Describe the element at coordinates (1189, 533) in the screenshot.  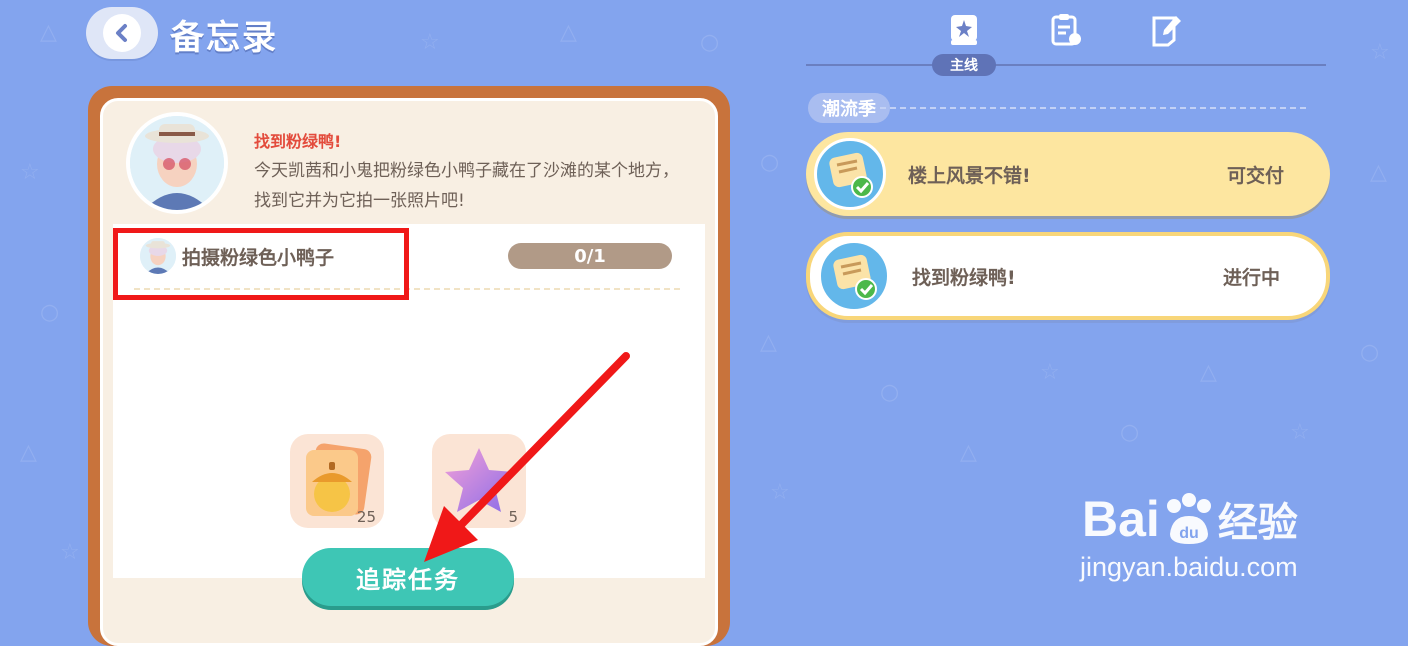
I see `svg-text: du` at that location.